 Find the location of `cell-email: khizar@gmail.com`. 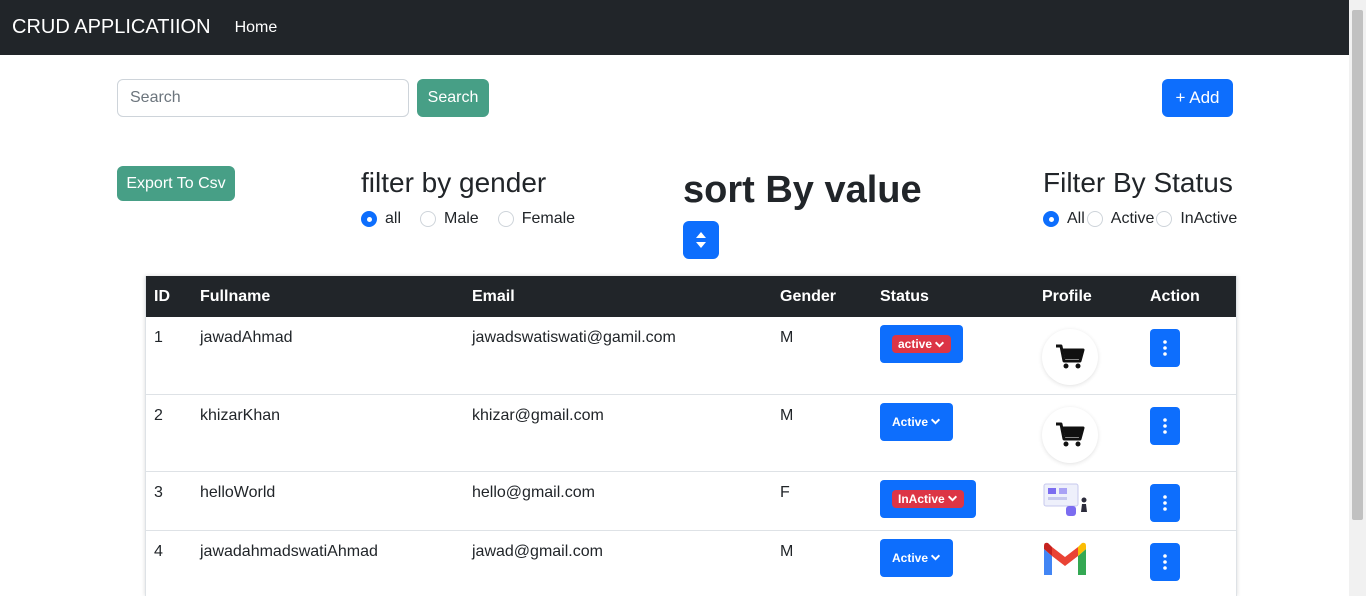

cell-email: khizar@gmail.com is located at coordinates (618, 433).